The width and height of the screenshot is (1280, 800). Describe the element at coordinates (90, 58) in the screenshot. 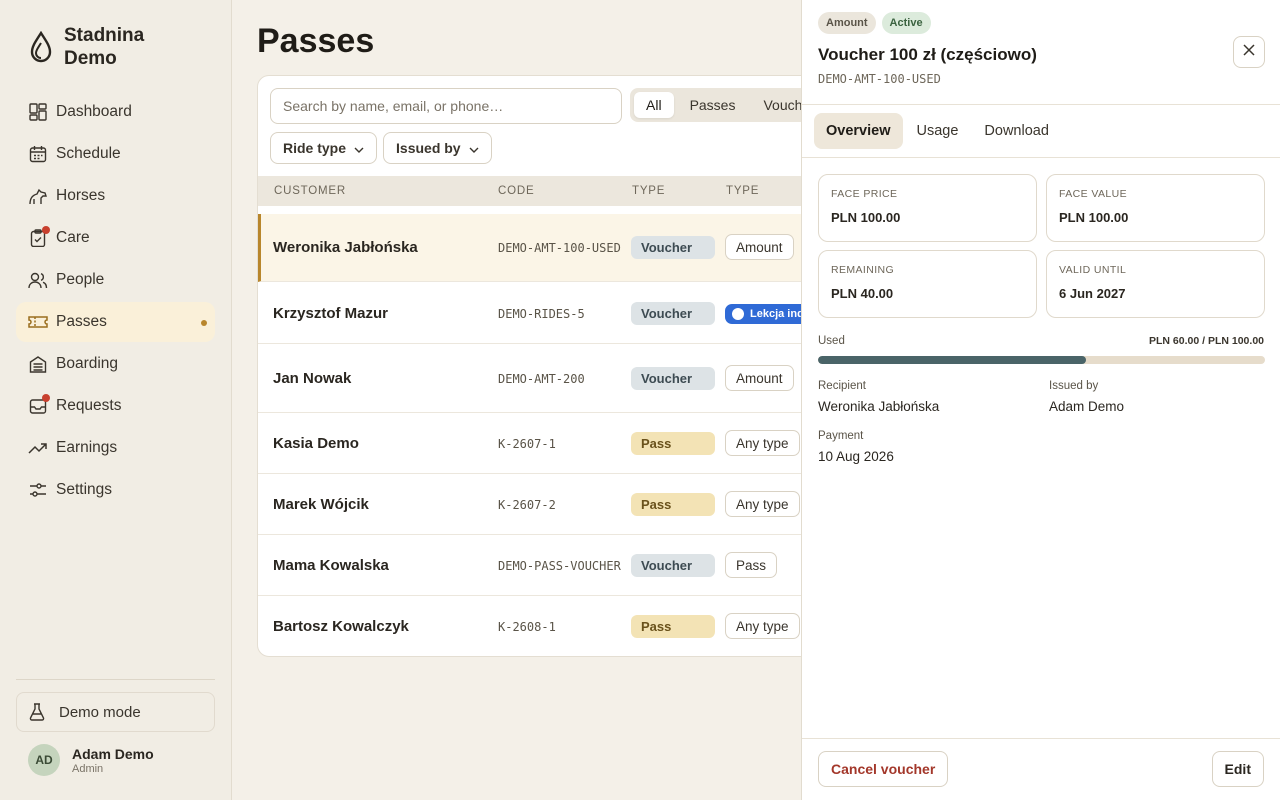

I see `brand-name-line2: Demo` at that location.